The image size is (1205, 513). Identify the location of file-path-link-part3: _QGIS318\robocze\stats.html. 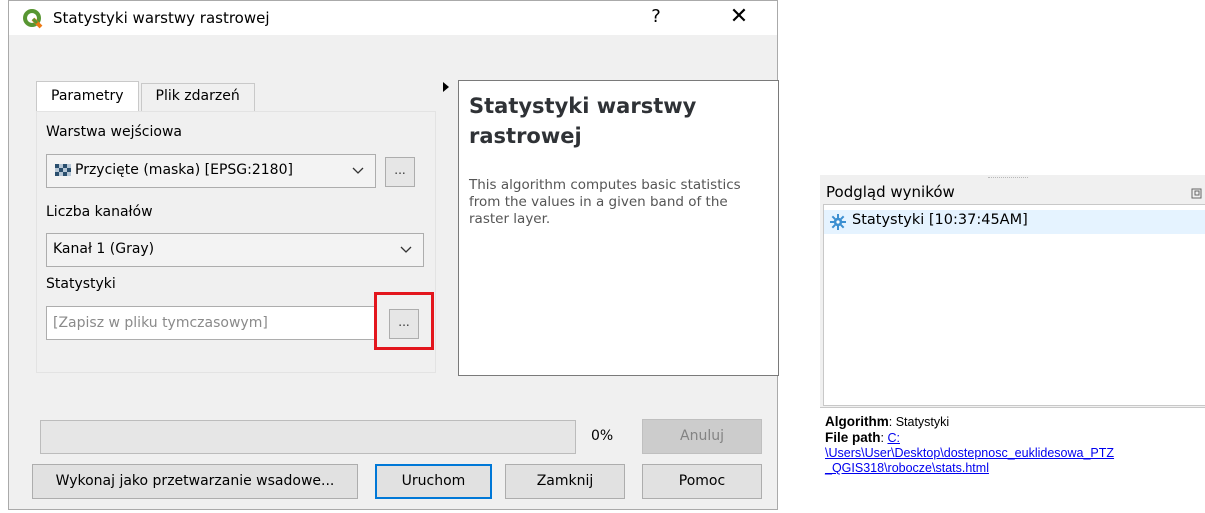
(907, 468).